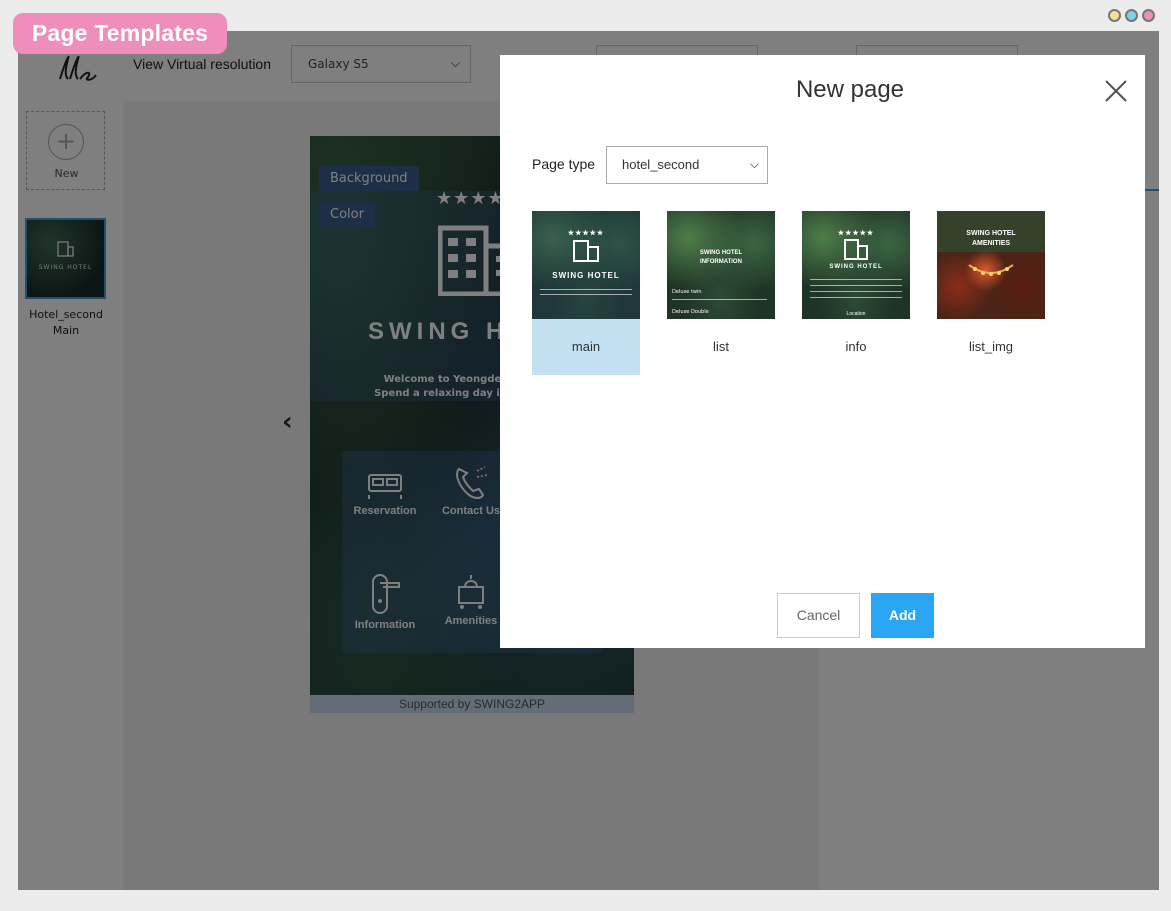 The image size is (1171, 911). I want to click on template-main-overlay, so click(586, 265).